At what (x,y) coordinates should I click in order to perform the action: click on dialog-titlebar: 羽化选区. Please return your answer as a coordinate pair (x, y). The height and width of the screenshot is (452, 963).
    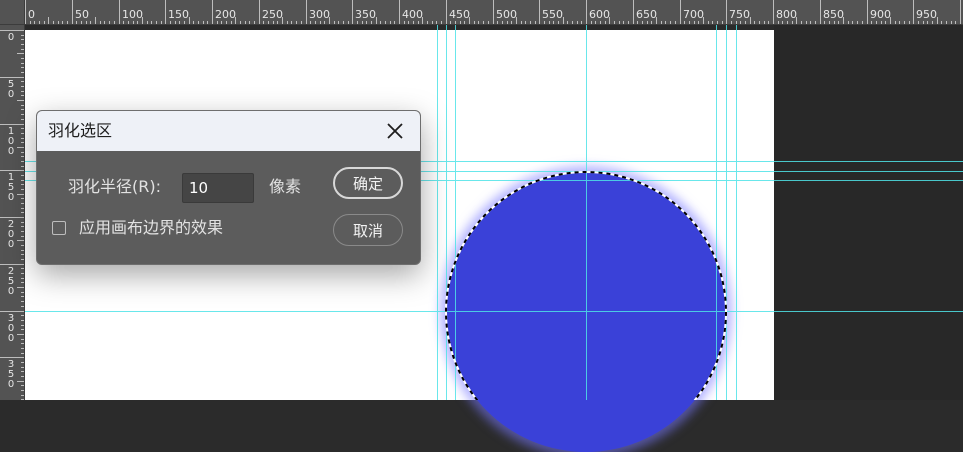
    Looking at the image, I should click on (228, 131).